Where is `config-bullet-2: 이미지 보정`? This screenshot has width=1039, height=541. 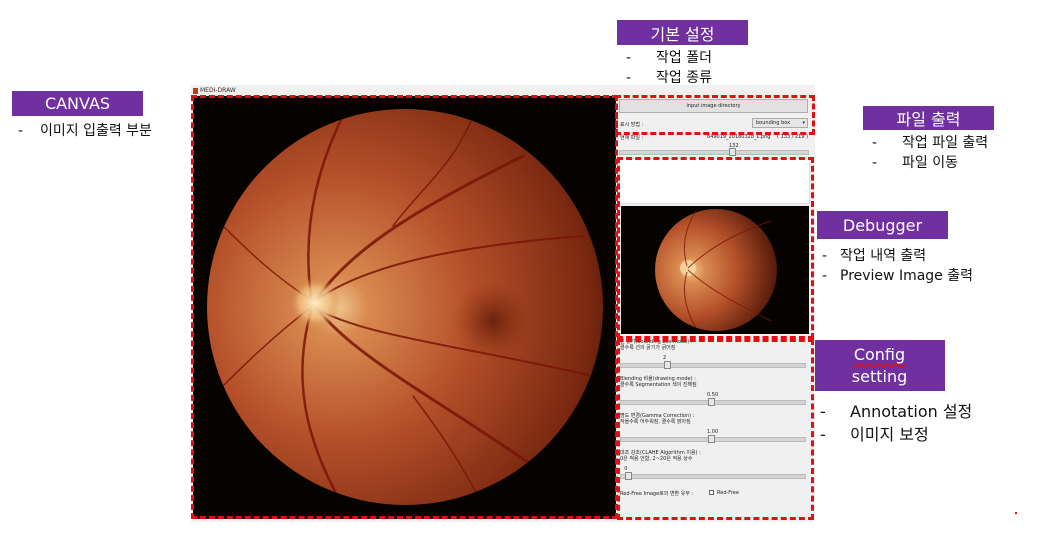
config-bullet-2: 이미지 보정 is located at coordinates (889, 434).